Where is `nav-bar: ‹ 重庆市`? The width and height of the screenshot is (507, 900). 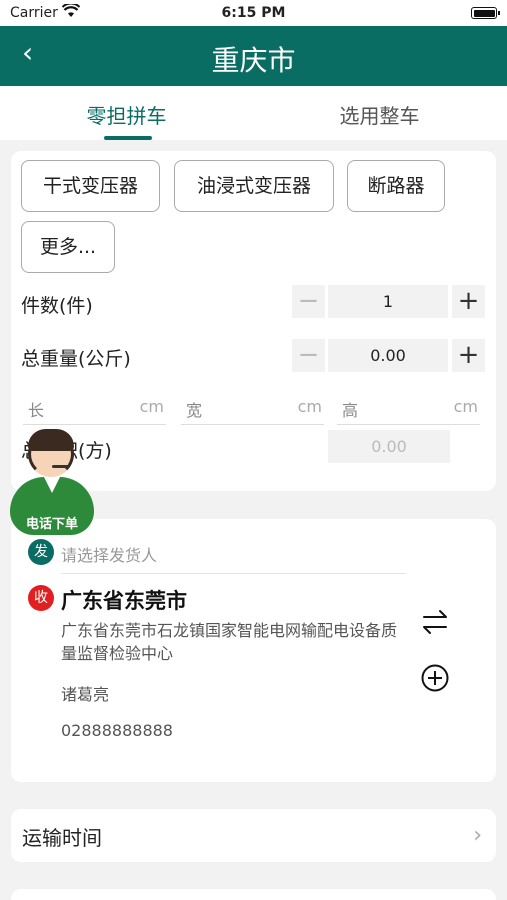 nav-bar: ‹ 重庆市 is located at coordinates (253, 56).